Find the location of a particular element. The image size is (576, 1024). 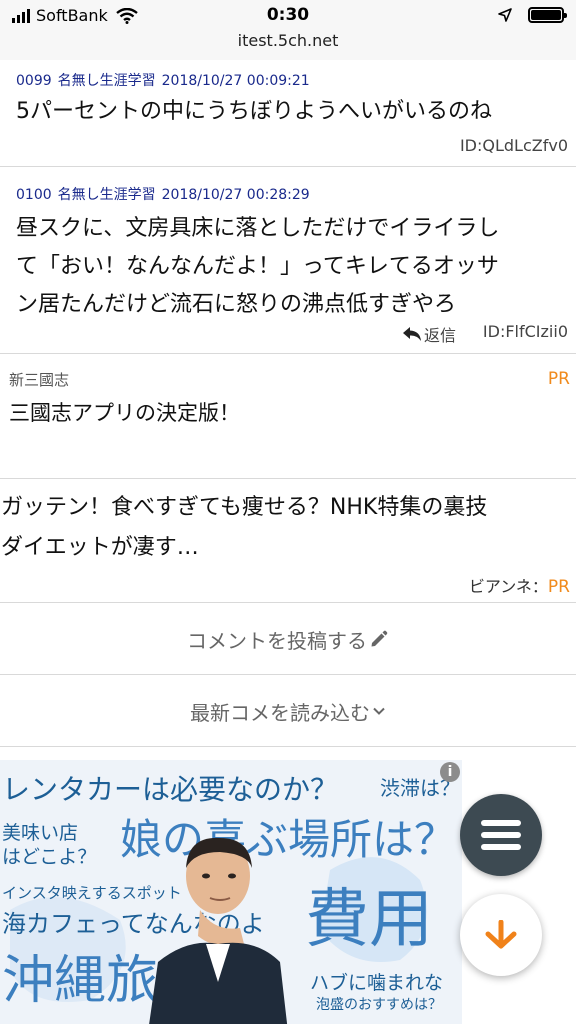

man-illustration is located at coordinates (218, 930).